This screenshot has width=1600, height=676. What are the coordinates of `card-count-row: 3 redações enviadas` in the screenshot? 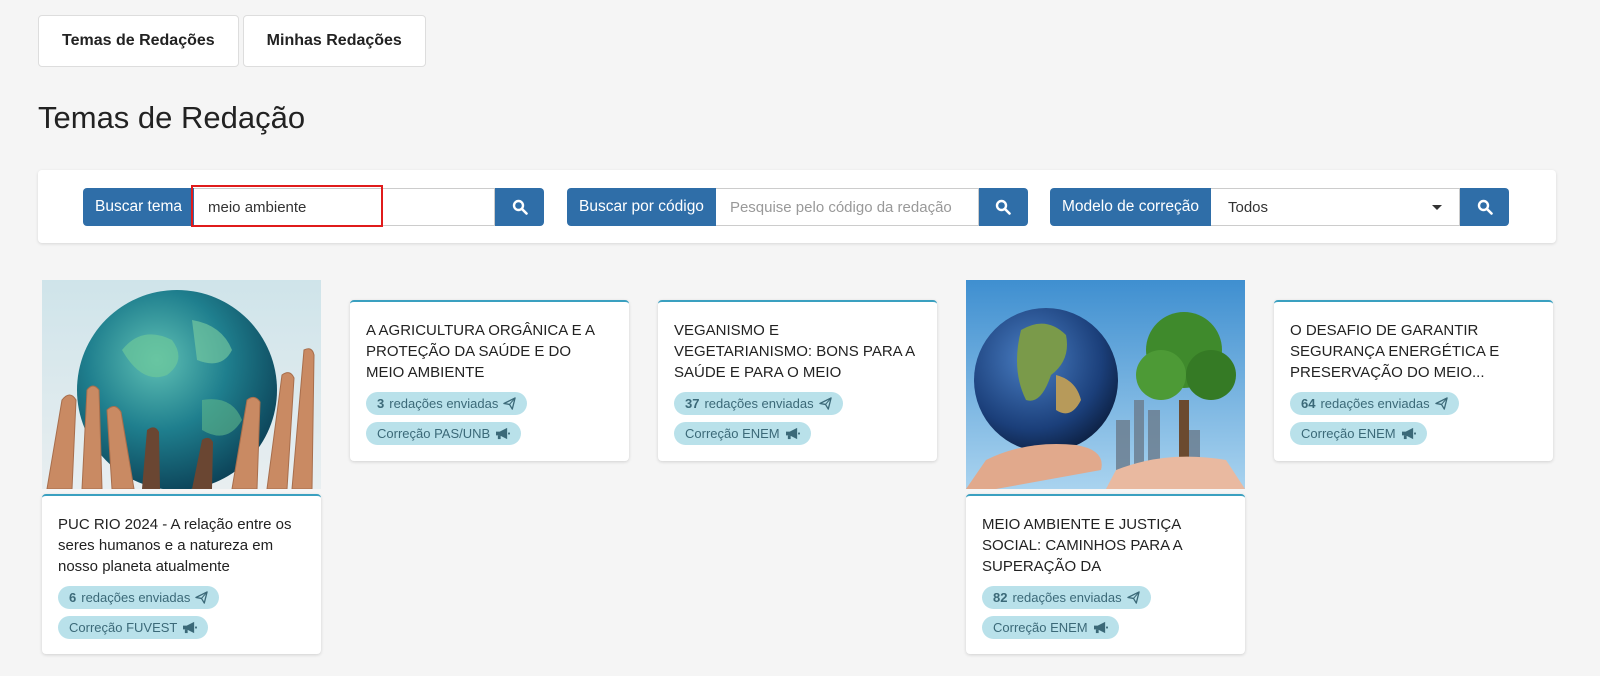 It's located at (489, 399).